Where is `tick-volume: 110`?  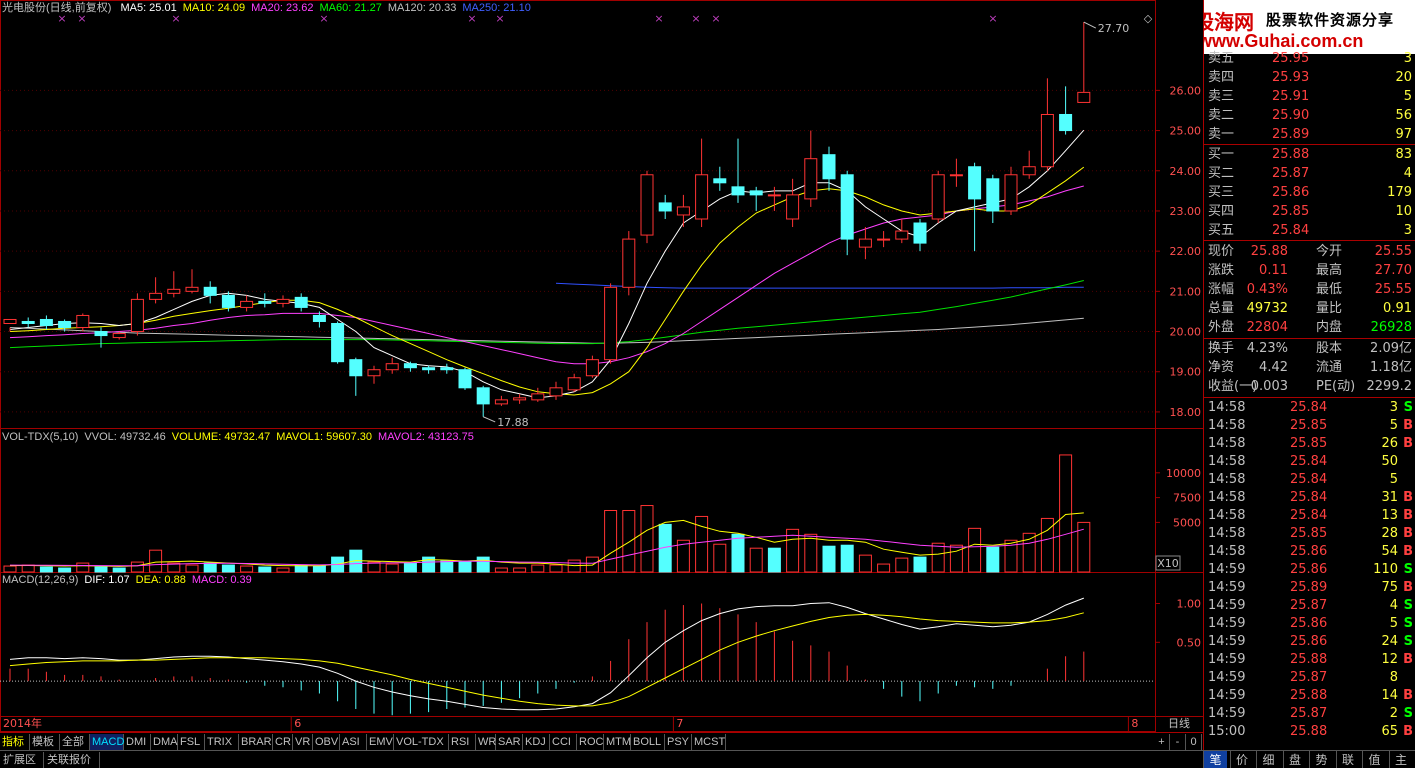
tick-volume: 110 is located at coordinates (1385, 569).